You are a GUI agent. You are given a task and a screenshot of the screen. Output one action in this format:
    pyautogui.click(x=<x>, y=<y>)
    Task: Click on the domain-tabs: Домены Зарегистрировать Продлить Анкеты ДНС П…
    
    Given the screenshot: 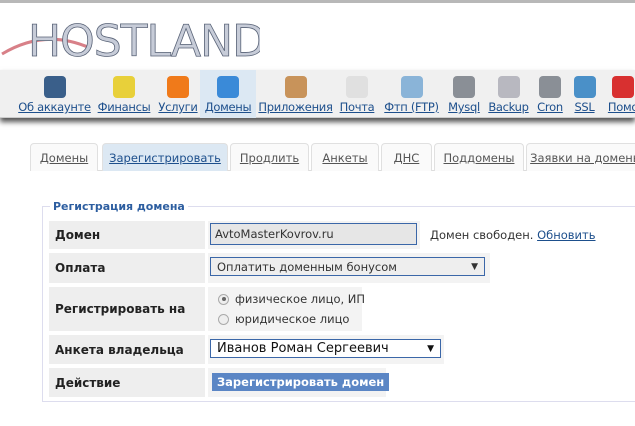 What is the action you would take?
    pyautogui.click(x=332, y=157)
    